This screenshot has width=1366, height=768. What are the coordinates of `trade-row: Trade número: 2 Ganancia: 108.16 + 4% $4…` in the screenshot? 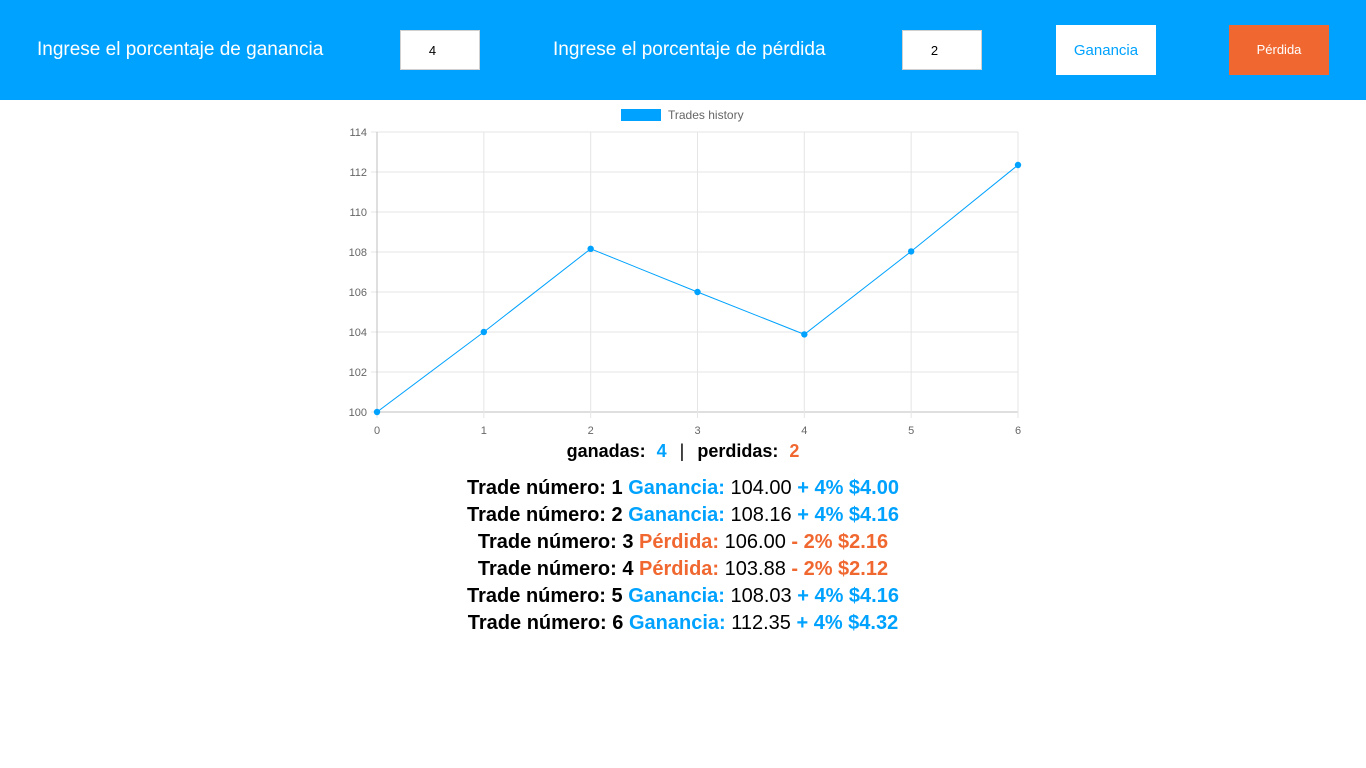 It's located at (683, 516).